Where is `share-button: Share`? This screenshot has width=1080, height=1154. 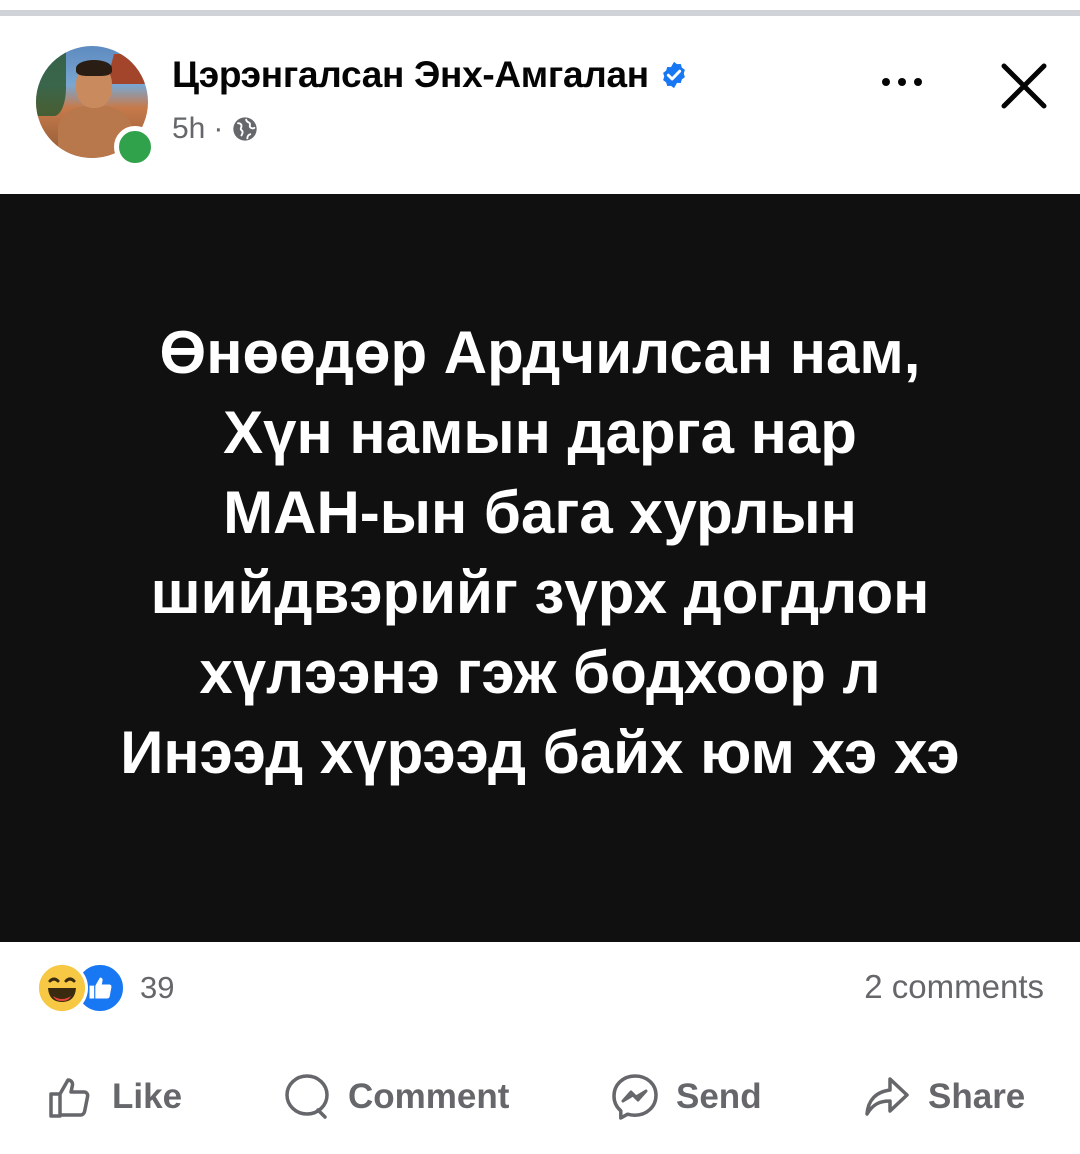
share-button: Share is located at coordinates (943, 1097).